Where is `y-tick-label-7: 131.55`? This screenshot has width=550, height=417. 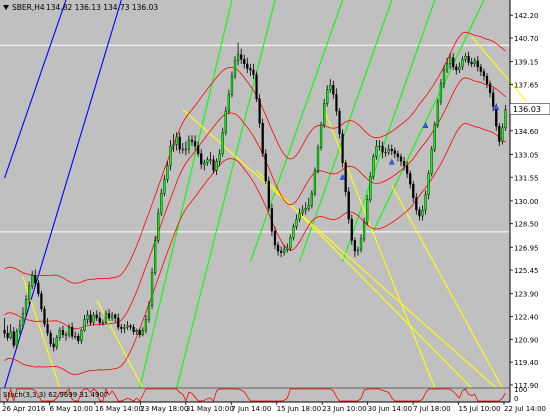
y-tick-label-7: 131.55 is located at coordinates (526, 178).